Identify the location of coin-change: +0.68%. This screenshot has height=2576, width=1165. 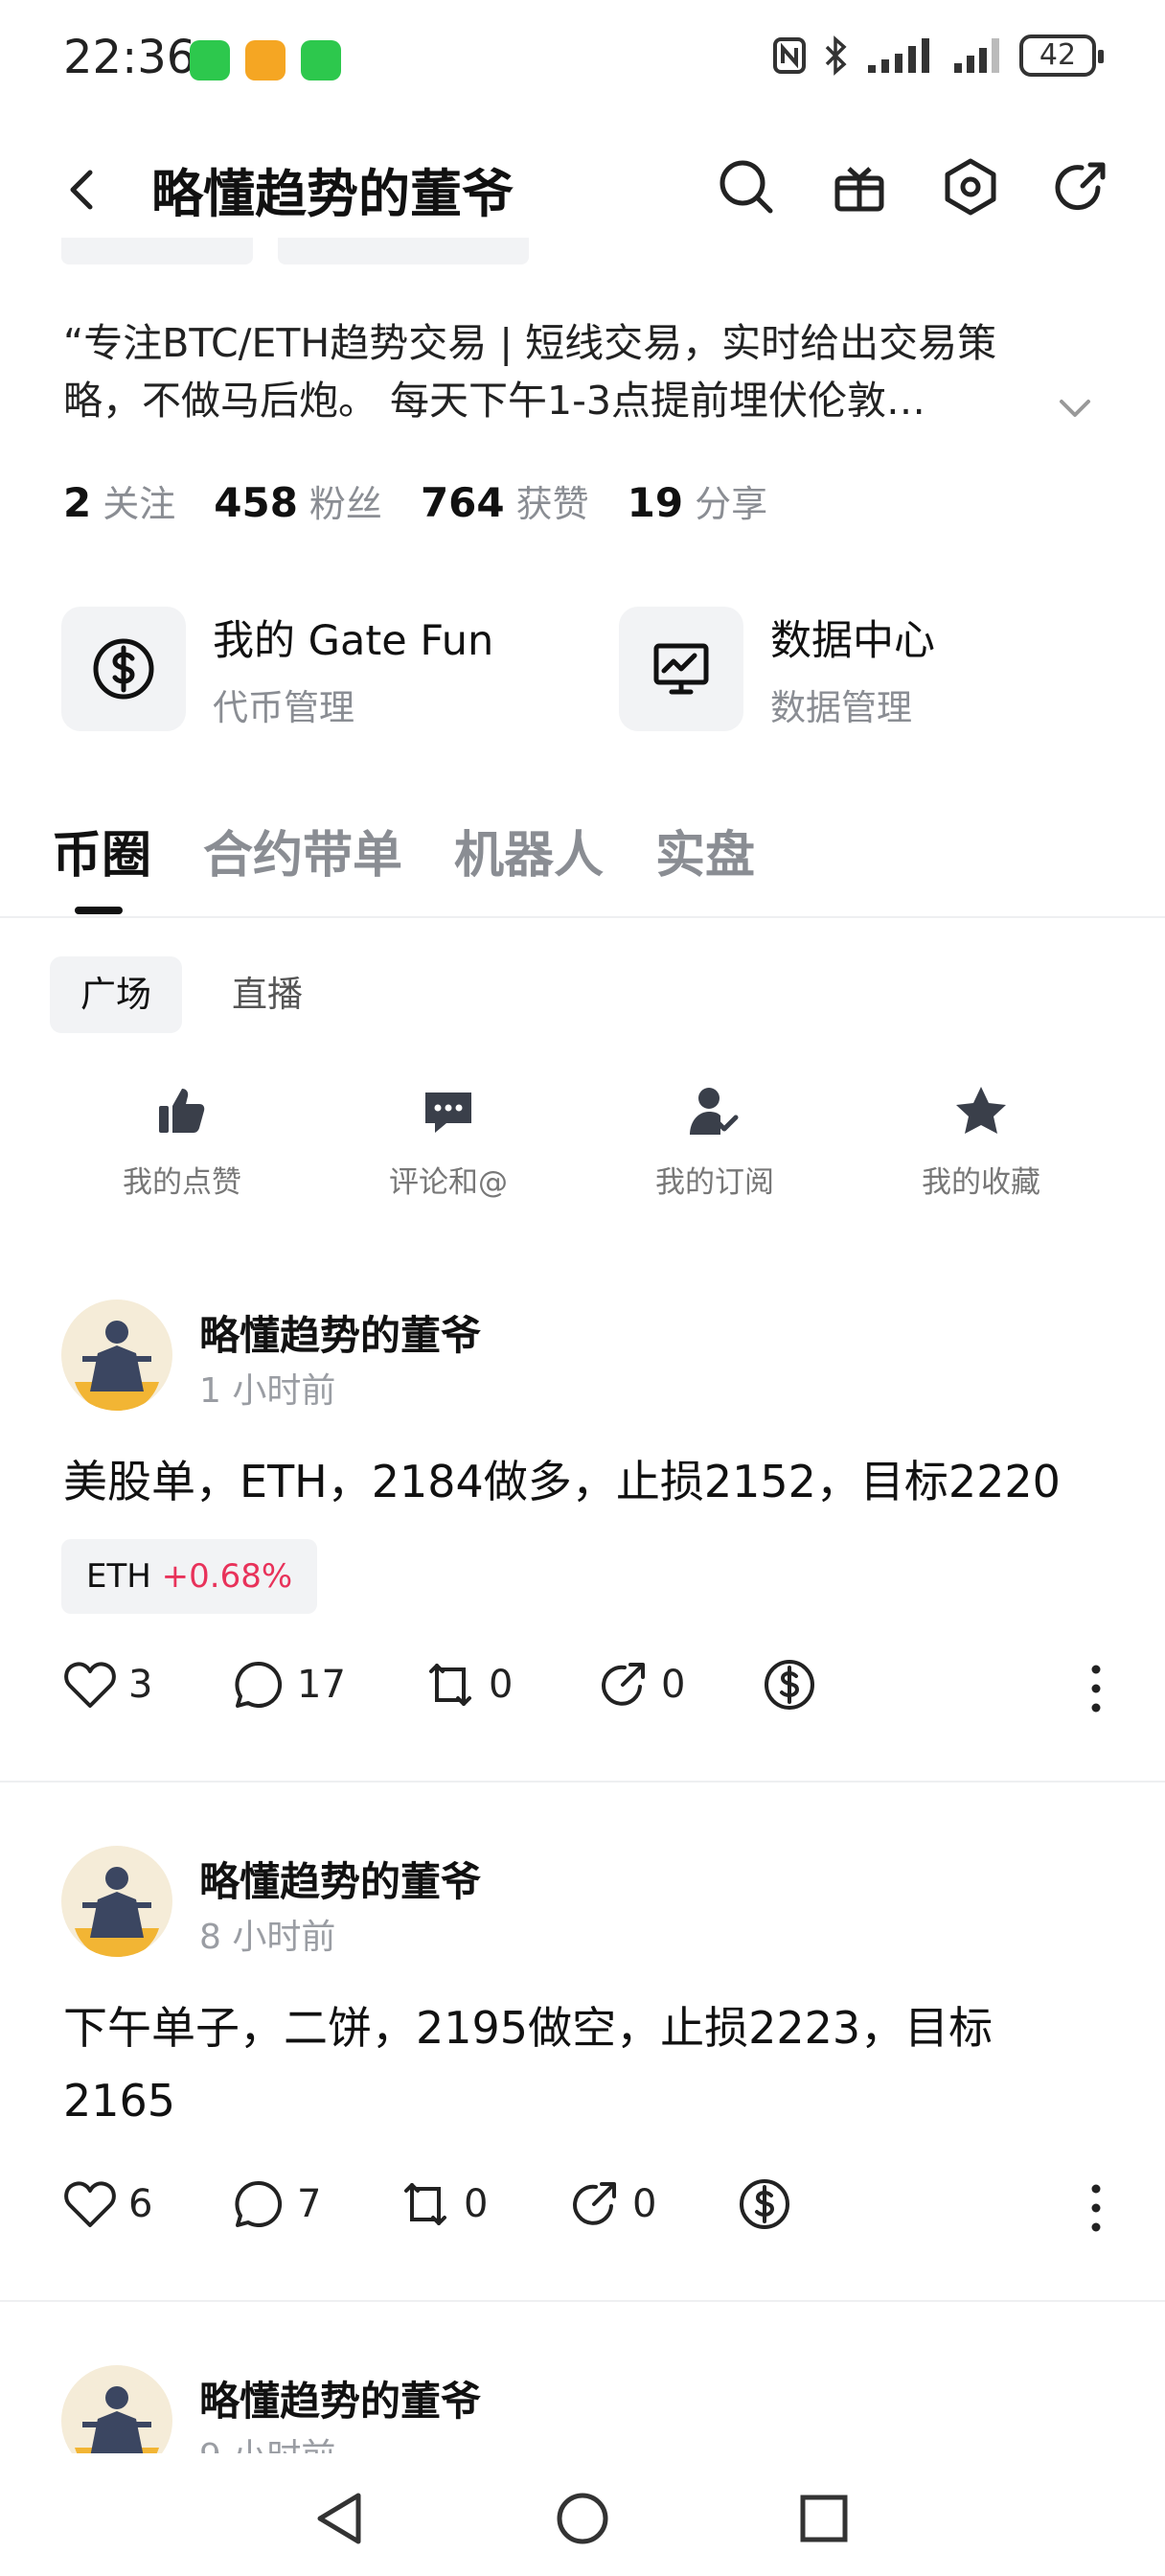
(227, 1576).